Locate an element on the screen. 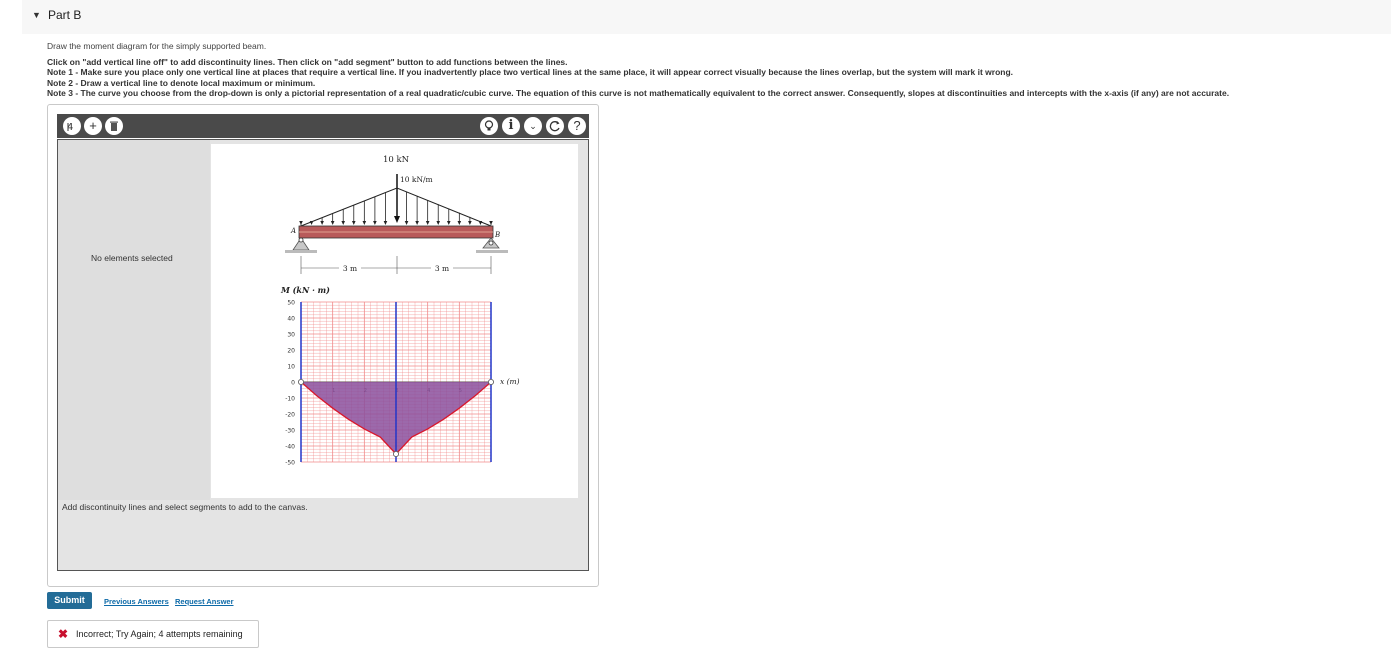 The image size is (1391, 654). y-tick-label: -40 is located at coordinates (290, 447).